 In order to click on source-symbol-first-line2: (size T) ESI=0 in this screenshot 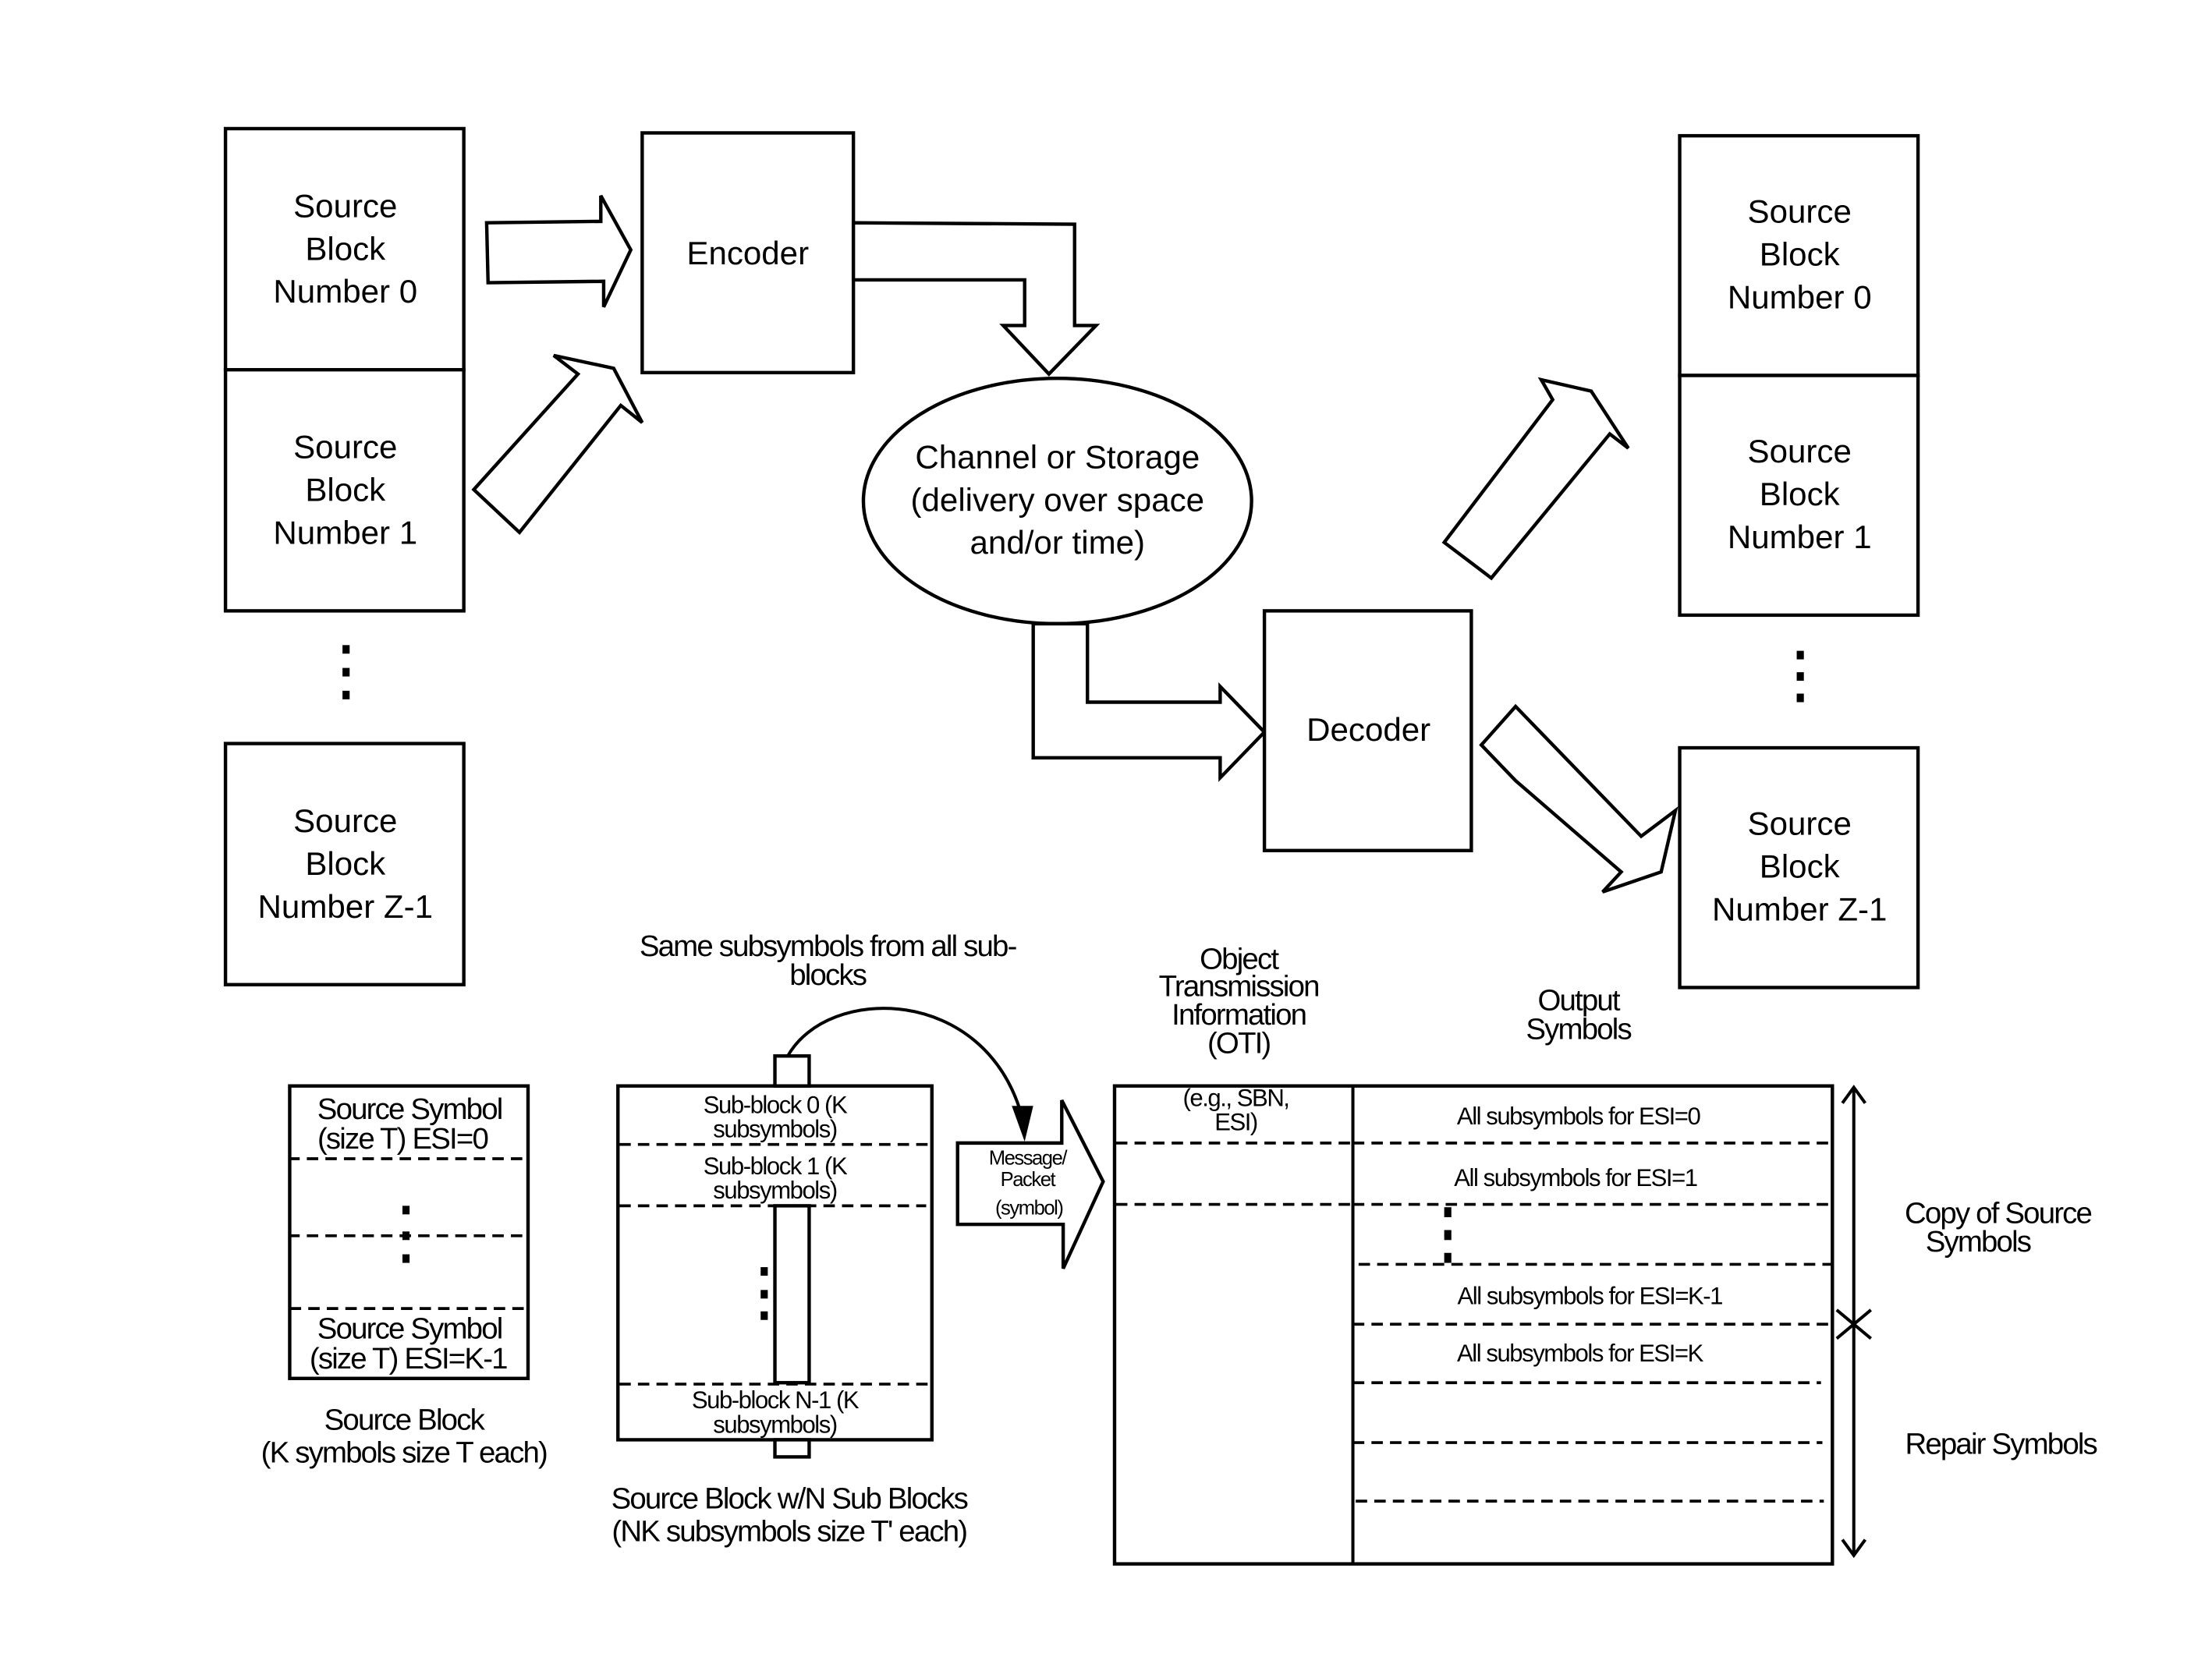, I will do `click(403, 1139)`.